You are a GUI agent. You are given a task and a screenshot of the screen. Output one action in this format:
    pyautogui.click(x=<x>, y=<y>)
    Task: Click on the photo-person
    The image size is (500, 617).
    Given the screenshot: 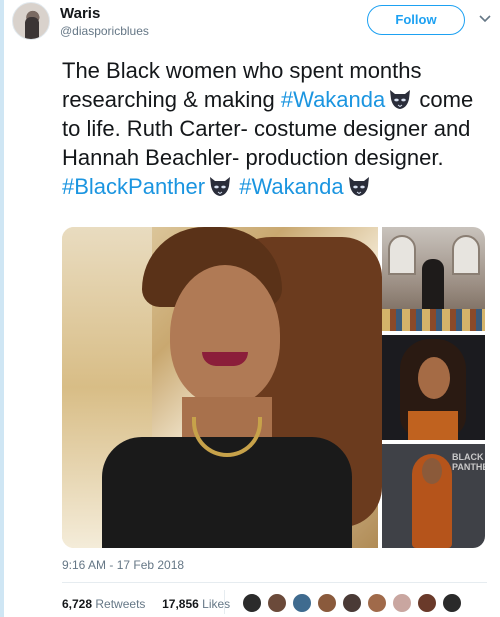 What is the action you would take?
    pyautogui.click(x=433, y=287)
    